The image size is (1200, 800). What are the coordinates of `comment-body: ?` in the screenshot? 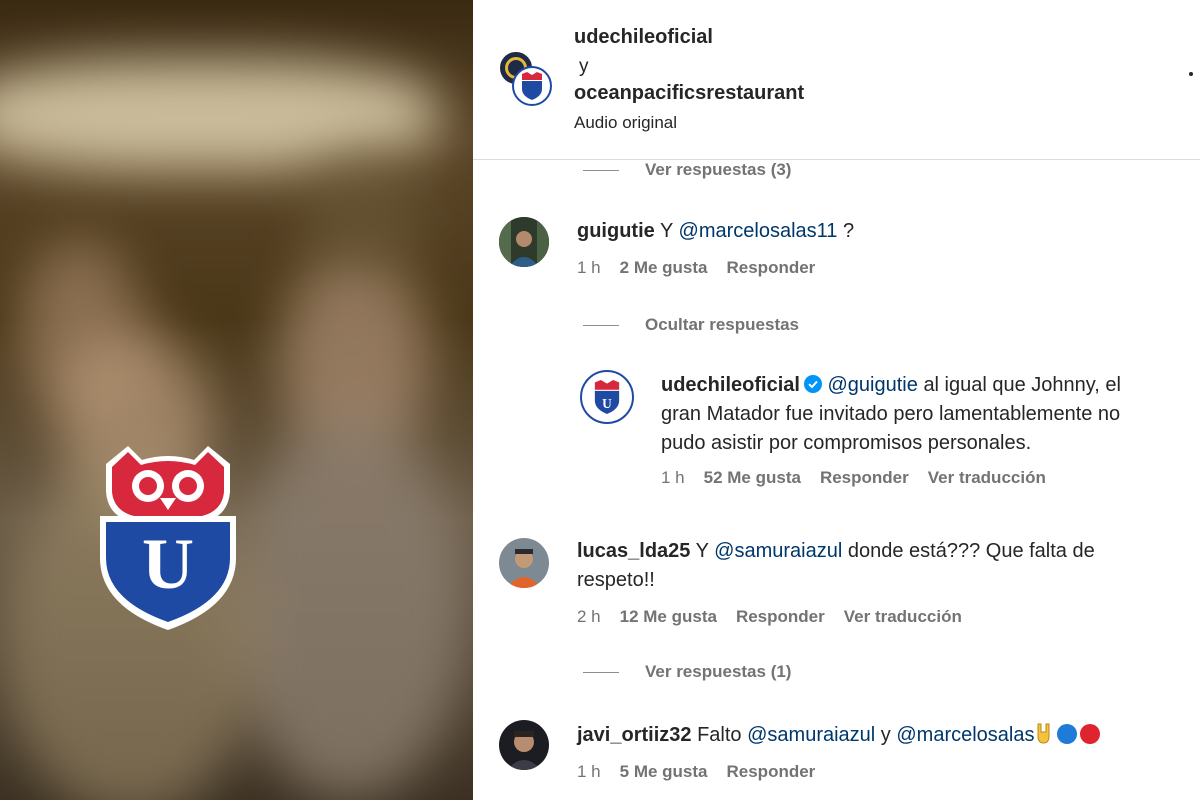 It's located at (848, 231).